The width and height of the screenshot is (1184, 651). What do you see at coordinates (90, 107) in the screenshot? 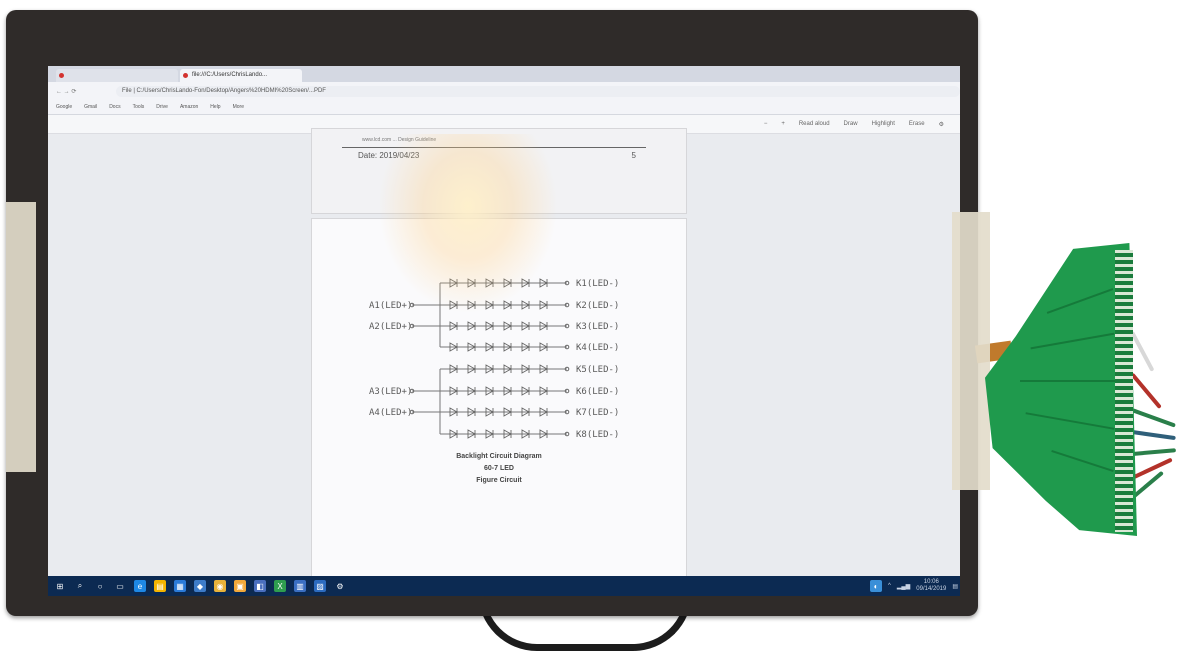
I see `bookmark-item: Gmail` at bounding box center [90, 107].